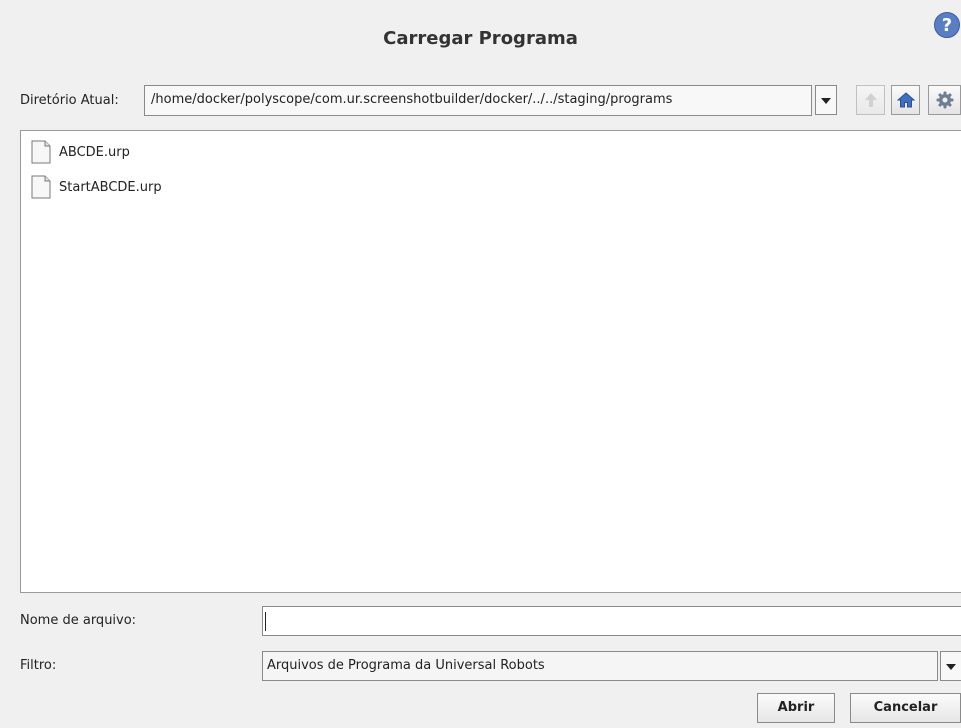 The height and width of the screenshot is (728, 961). I want to click on gear-icon, so click(944, 100).